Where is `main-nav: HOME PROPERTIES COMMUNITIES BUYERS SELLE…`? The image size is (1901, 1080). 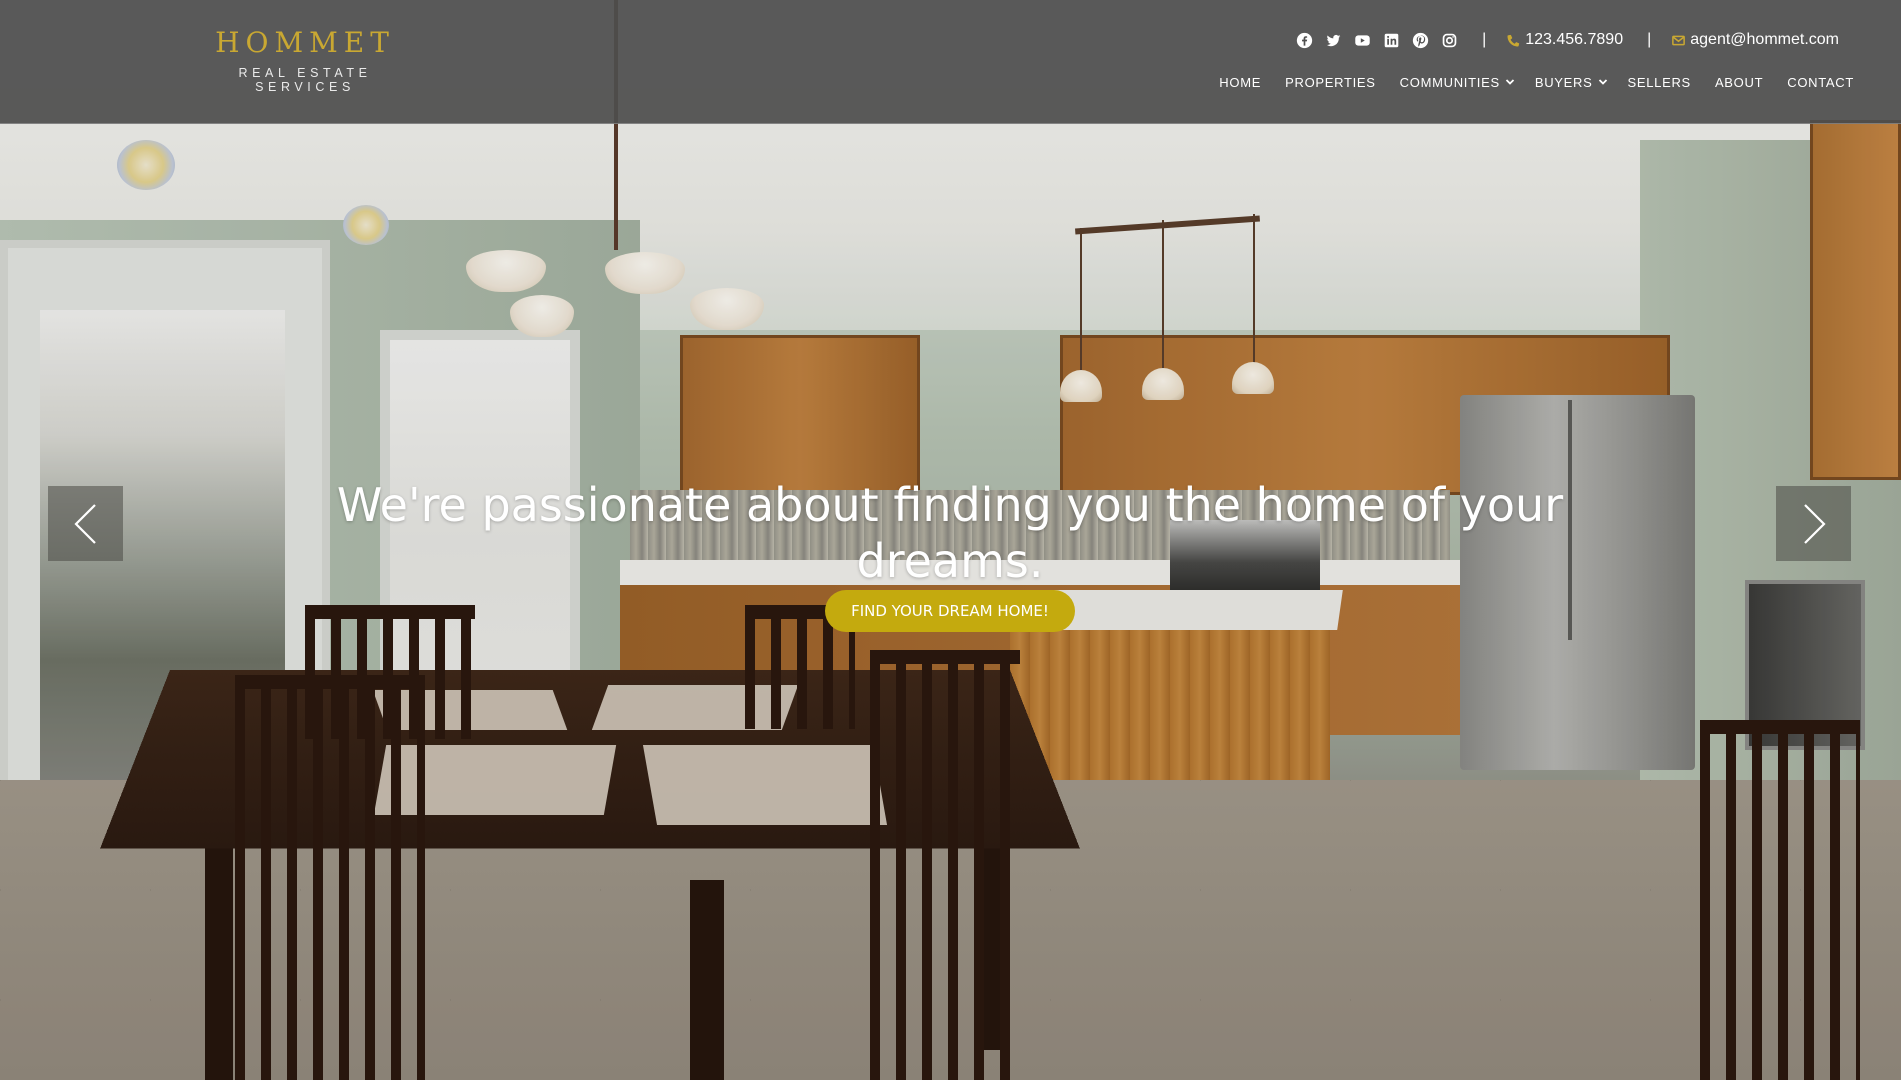
main-nav: HOME PROPERTIES COMMUNITIES BUYERS SELLE… is located at coordinates (1524, 82).